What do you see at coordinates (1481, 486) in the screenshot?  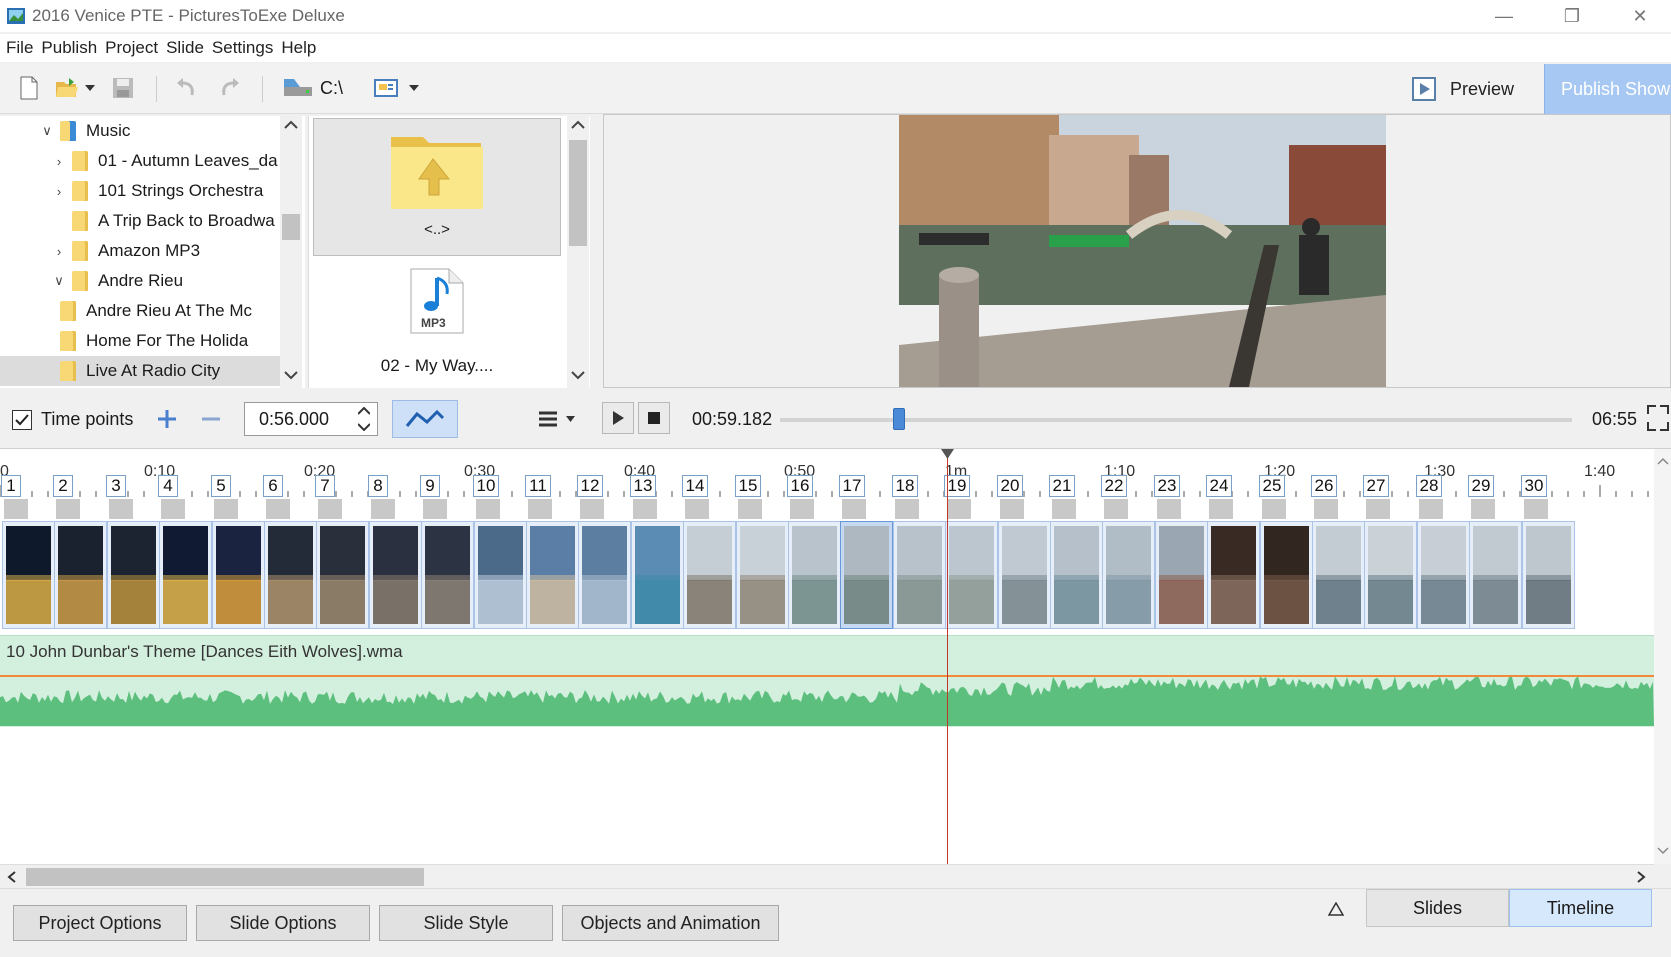 I see `slide-number-badge: 29` at bounding box center [1481, 486].